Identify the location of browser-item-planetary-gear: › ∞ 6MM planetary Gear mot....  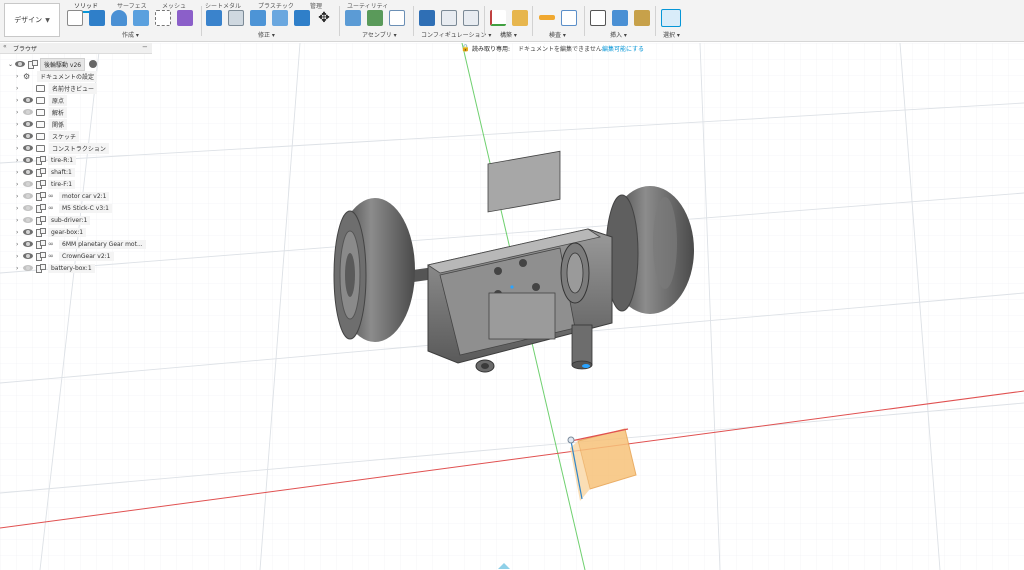
(81, 244).